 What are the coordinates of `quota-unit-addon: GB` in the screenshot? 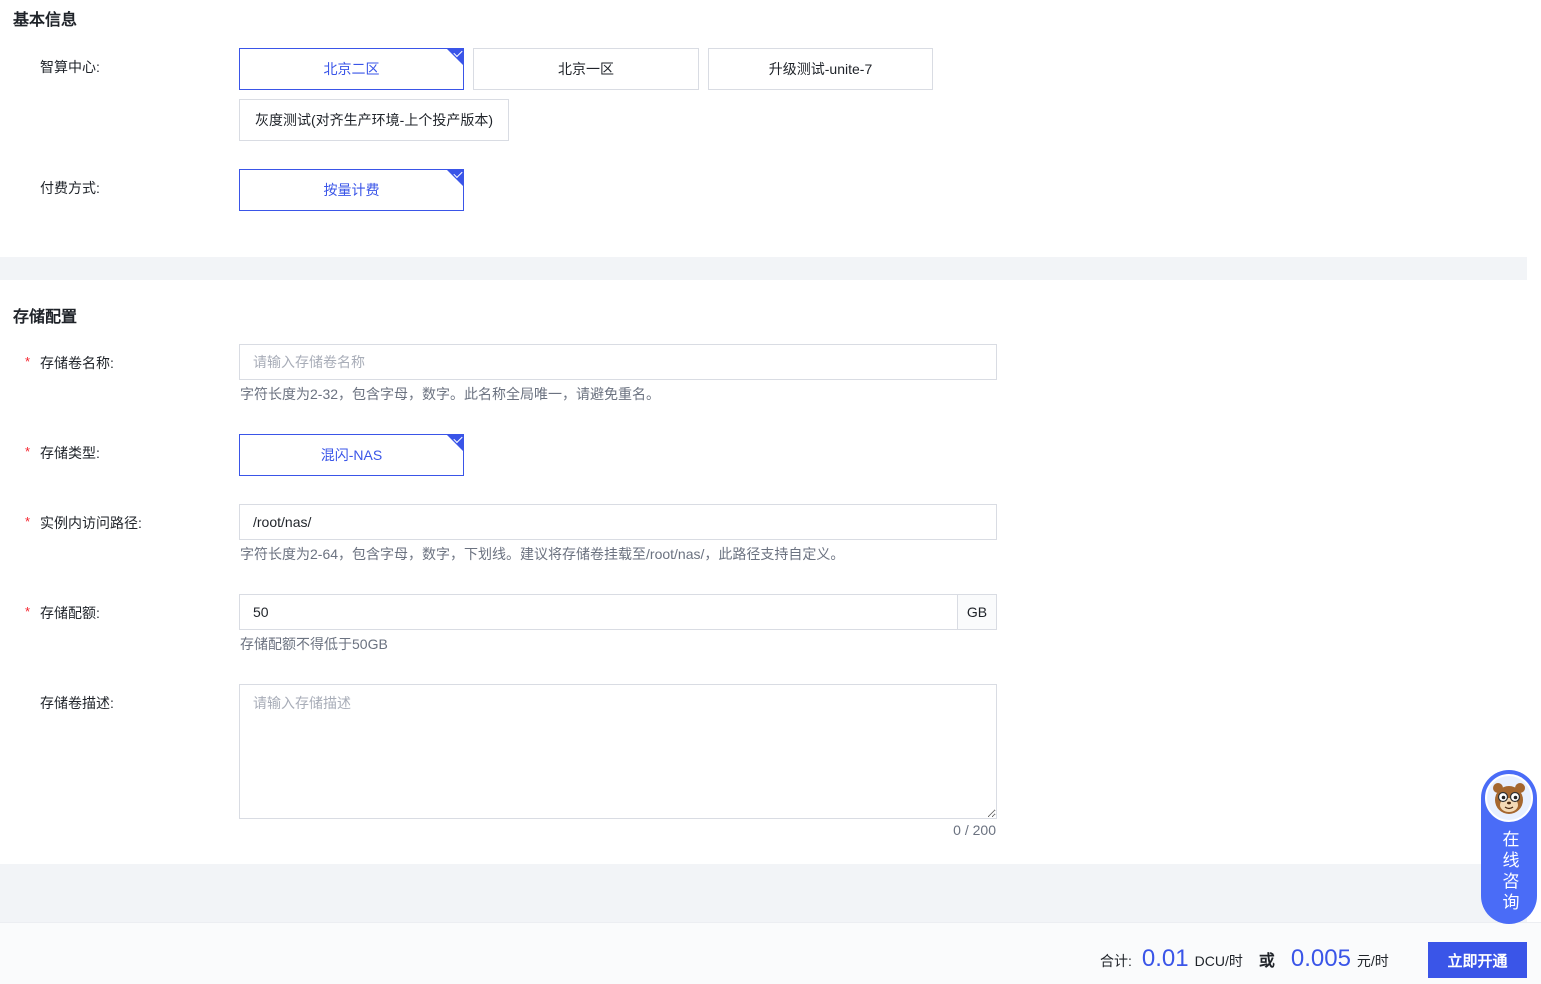 It's located at (977, 612).